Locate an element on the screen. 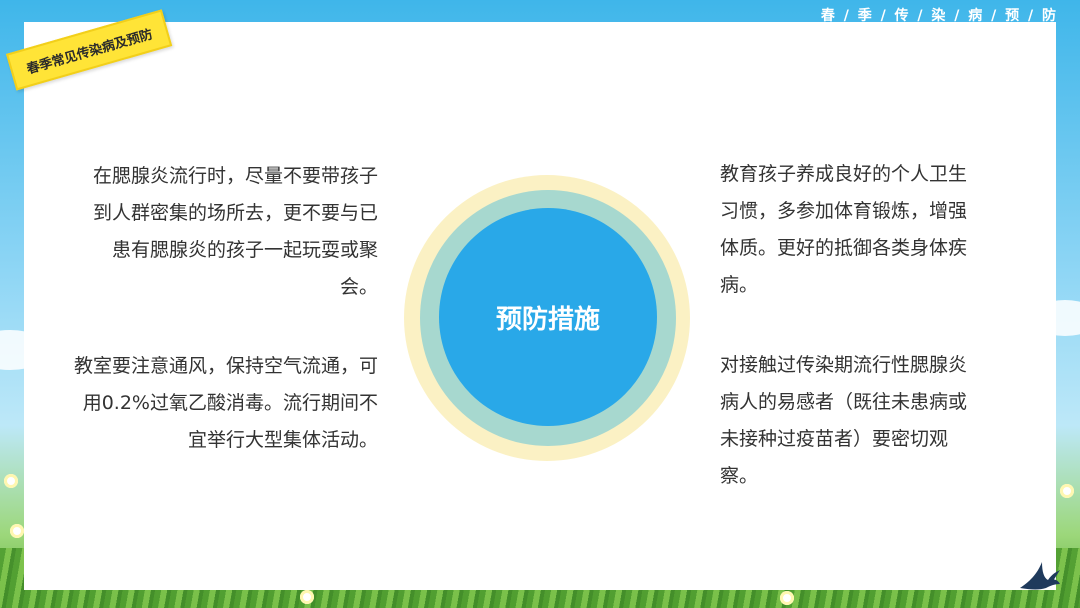  swallow-icon is located at coordinates (1040, 576).